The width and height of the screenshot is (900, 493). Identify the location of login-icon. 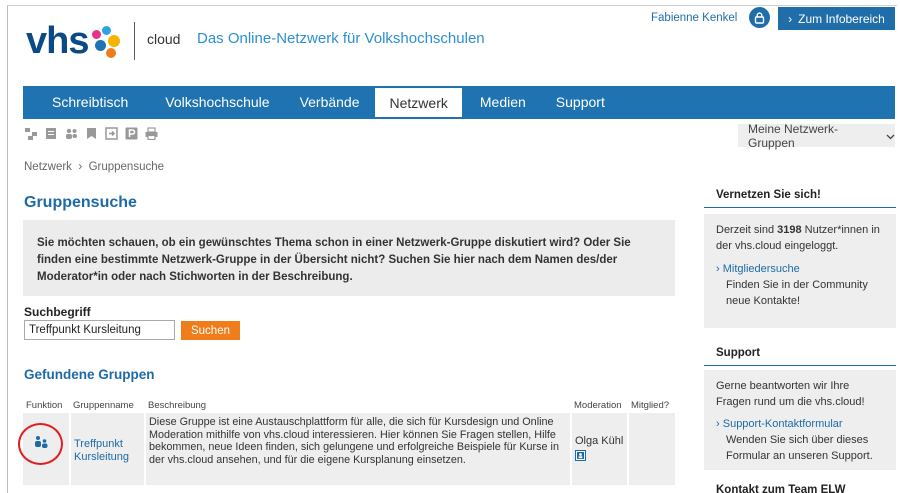
(111, 133).